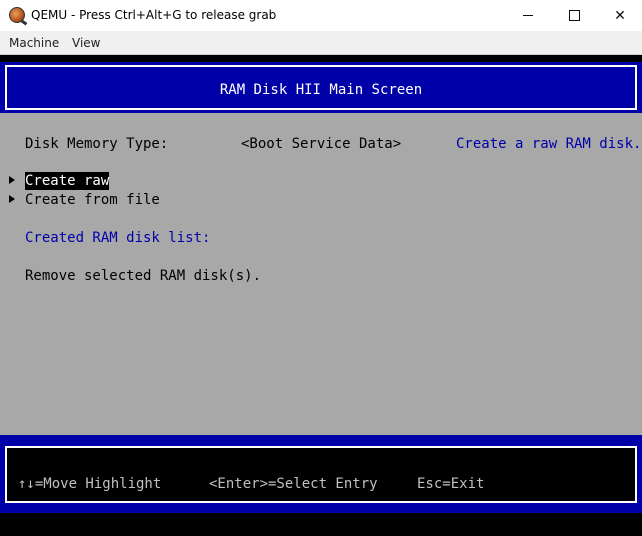 The image size is (642, 536). Describe the element at coordinates (143, 276) in the screenshot. I see `remove-ram-disk-option: Remove selected RAM disk(s).` at that location.